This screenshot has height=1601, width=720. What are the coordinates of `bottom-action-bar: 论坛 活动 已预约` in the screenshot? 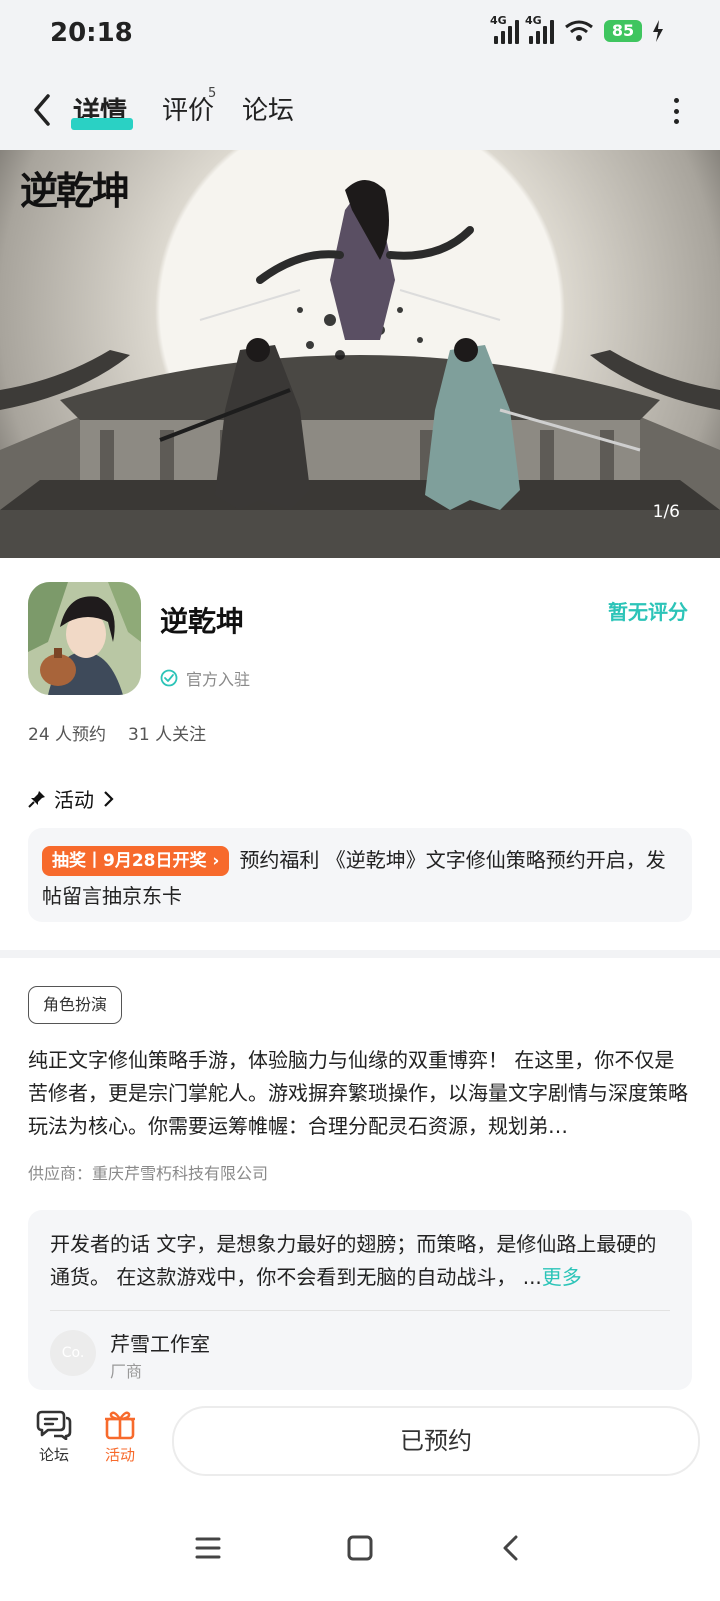 It's located at (360, 1445).